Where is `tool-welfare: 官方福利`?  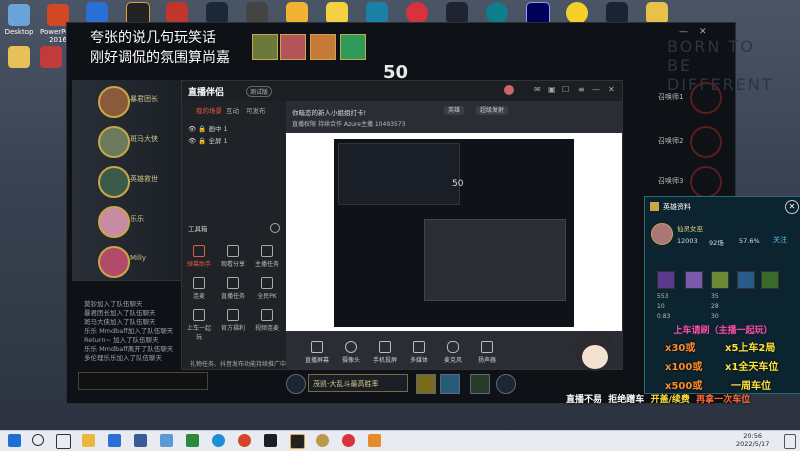 tool-welfare: 官方福利 is located at coordinates (233, 320).